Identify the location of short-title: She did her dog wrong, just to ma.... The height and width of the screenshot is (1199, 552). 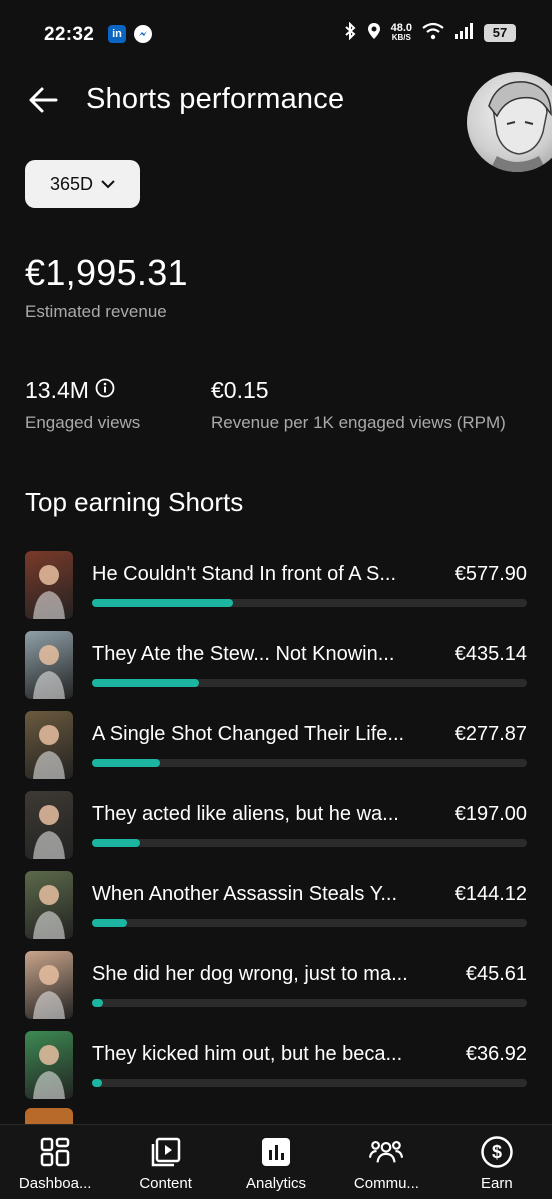
(250, 974).